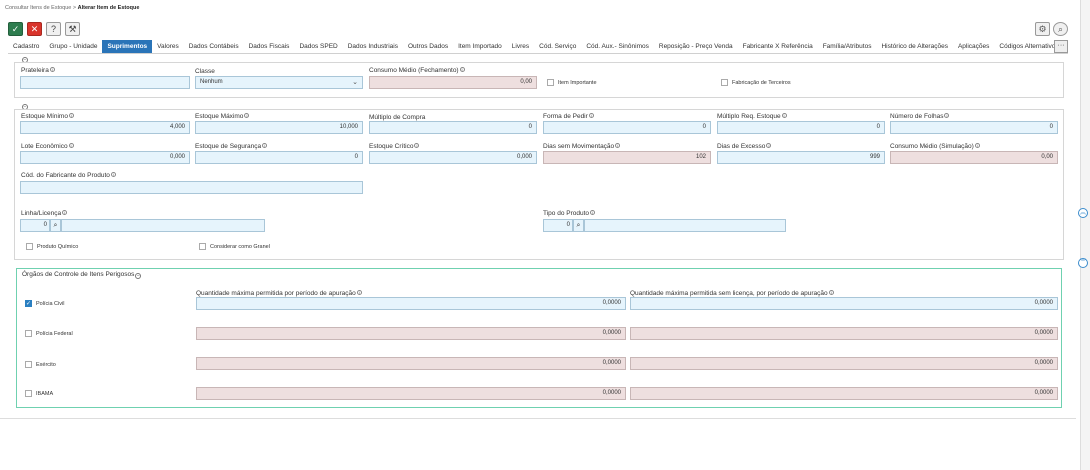 The image size is (1090, 470). Describe the element at coordinates (53, 29) in the screenshot. I see `help-button: ?` at that location.